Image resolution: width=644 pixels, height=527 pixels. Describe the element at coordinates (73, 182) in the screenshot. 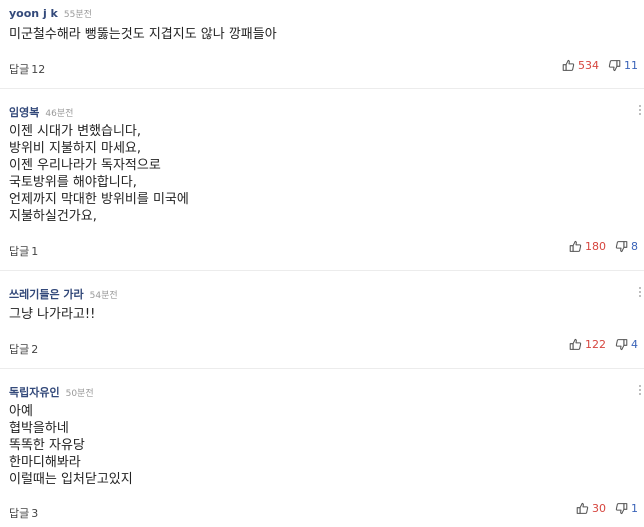

I see `comment-line: 국토방위를 해야합니다,` at that location.